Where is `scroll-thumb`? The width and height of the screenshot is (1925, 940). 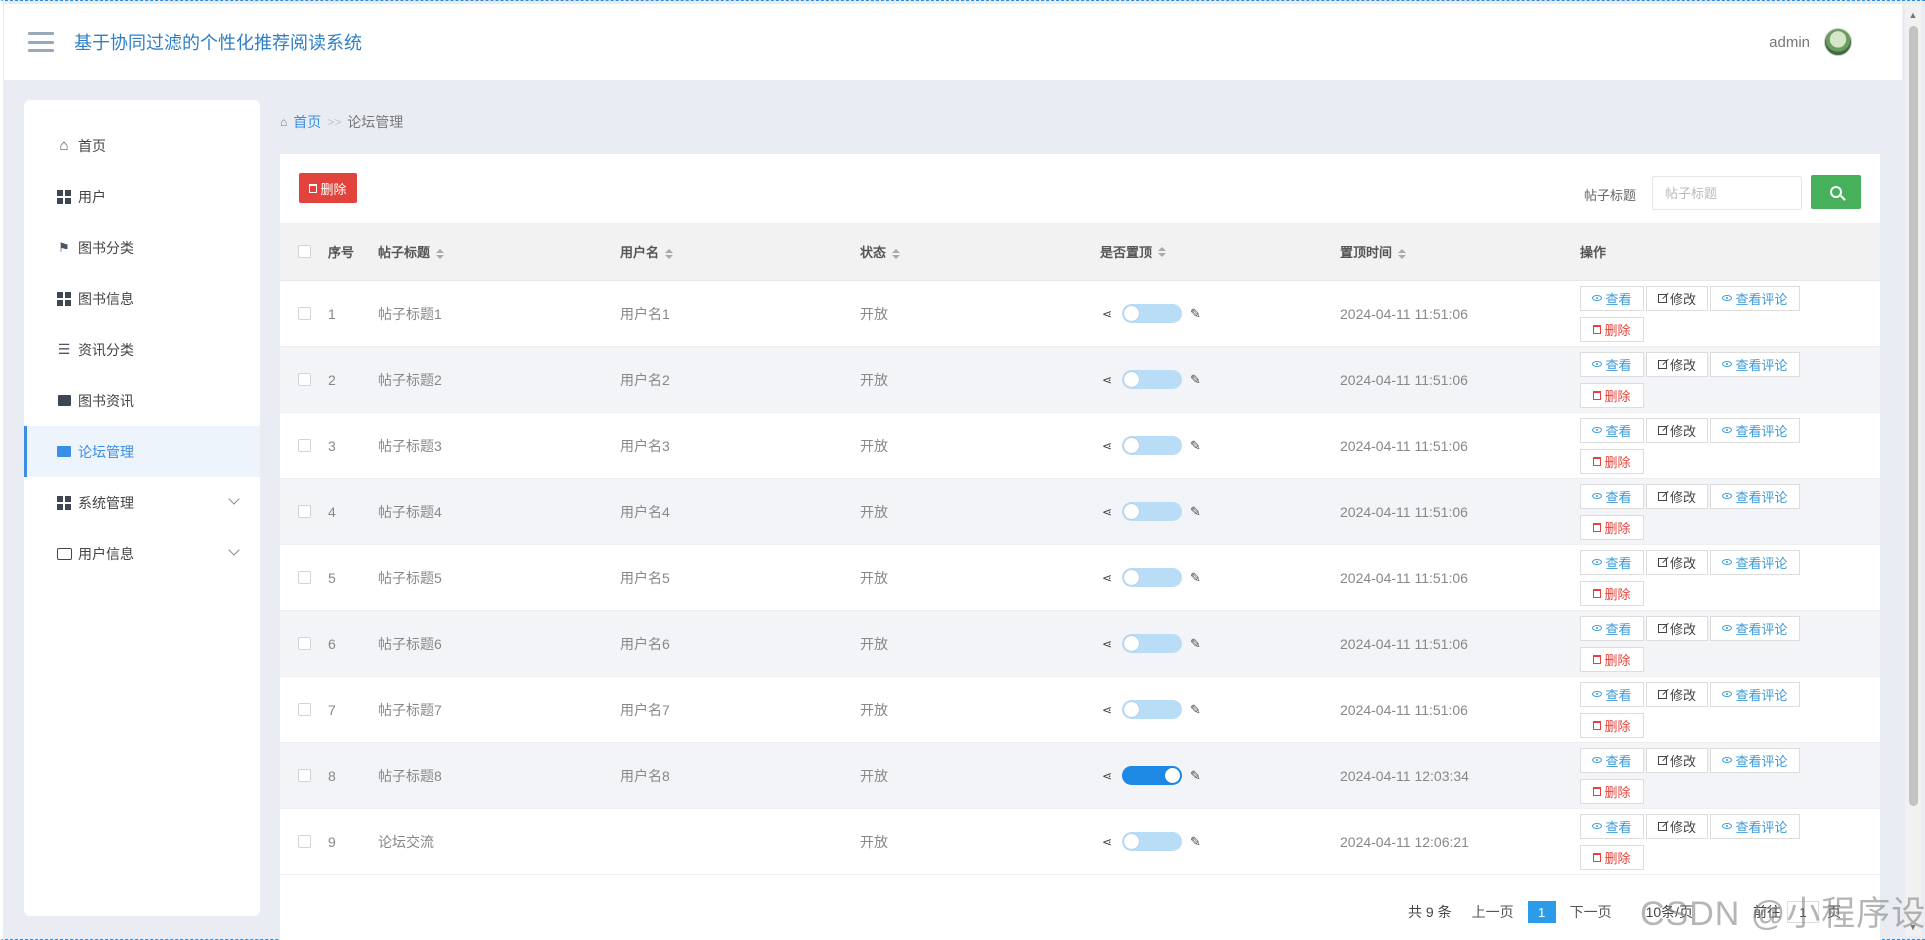
scroll-thumb is located at coordinates (1913, 416).